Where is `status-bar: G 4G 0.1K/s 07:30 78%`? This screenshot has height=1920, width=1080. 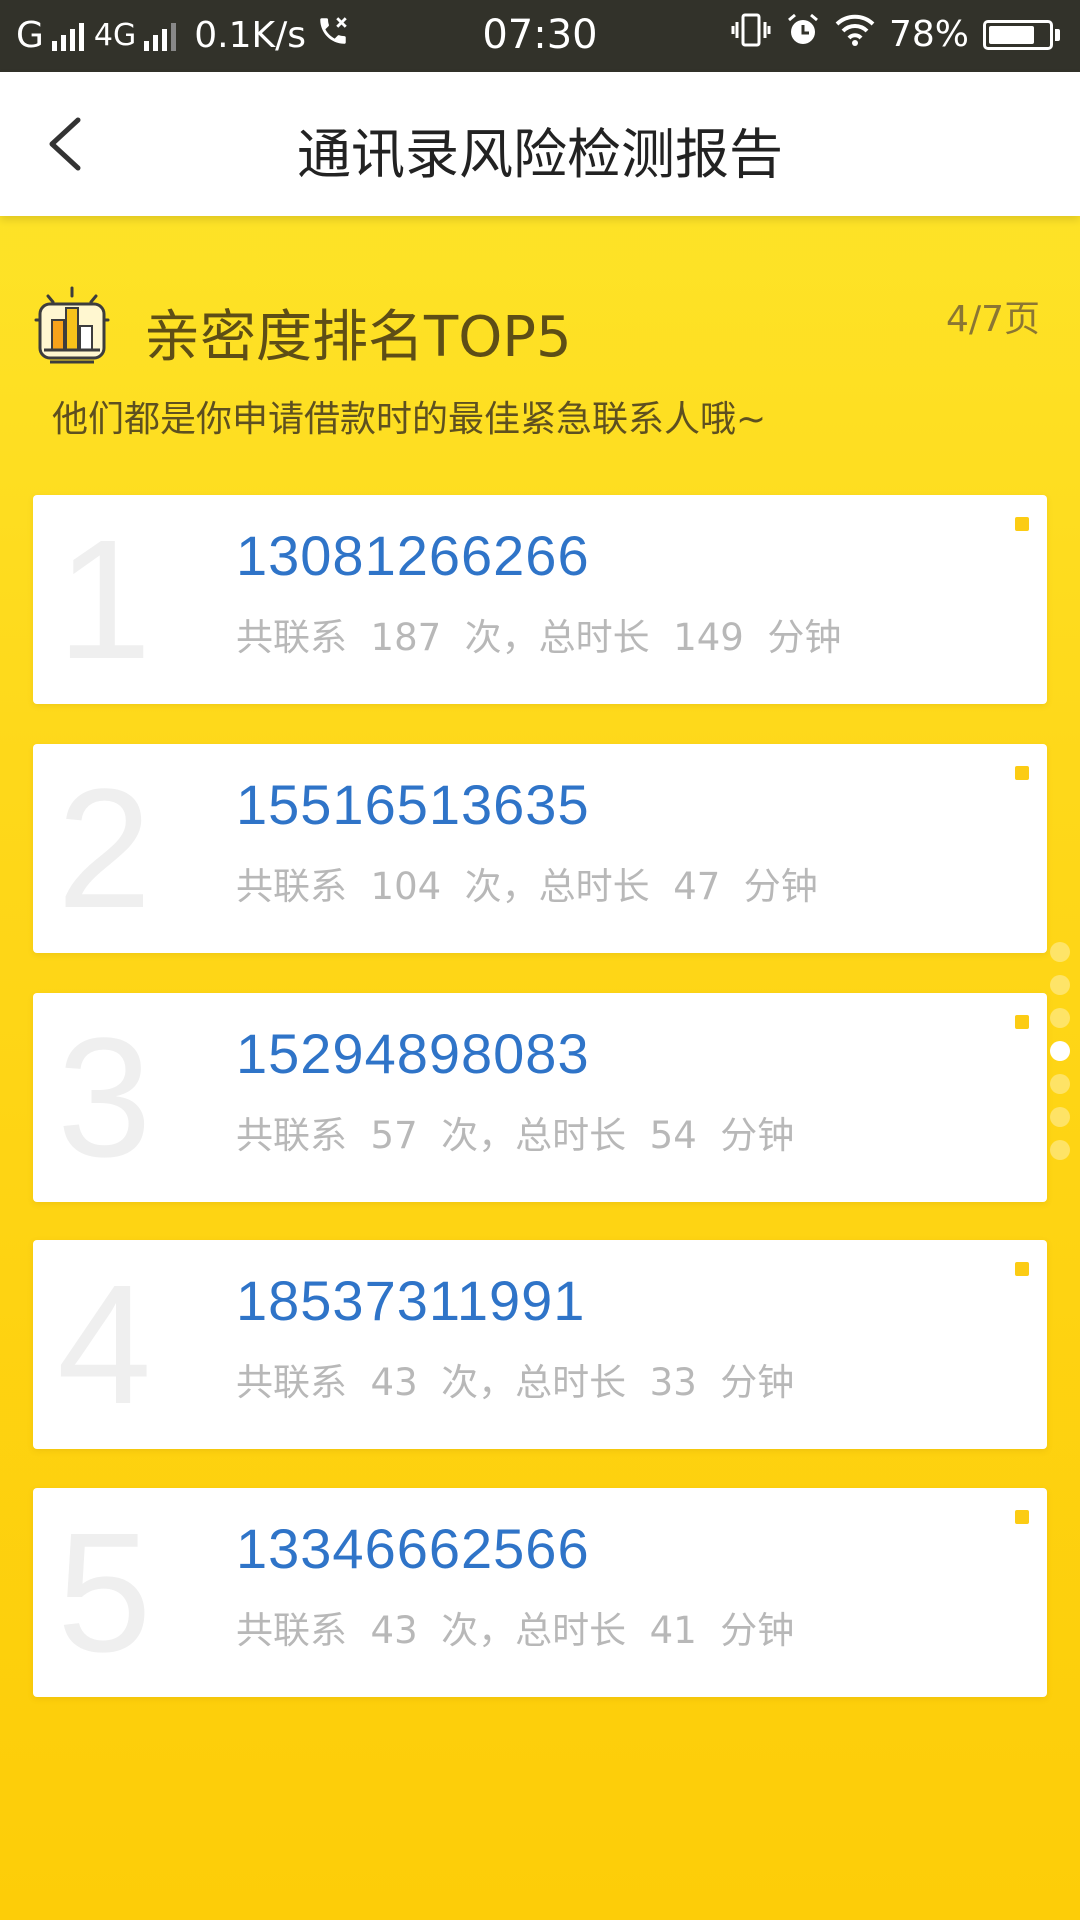
status-bar: G 4G 0.1K/s 07:30 78% is located at coordinates (540, 36).